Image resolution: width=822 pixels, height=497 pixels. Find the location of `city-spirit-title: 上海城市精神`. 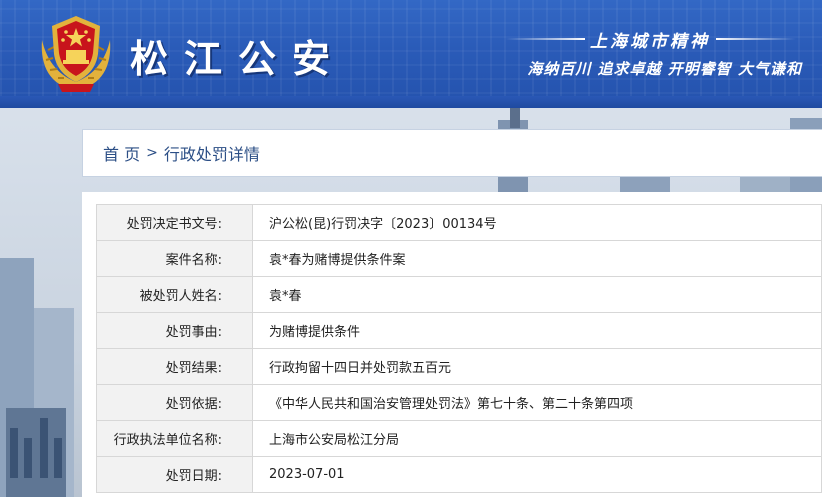

city-spirit-title: 上海城市精神 is located at coordinates (650, 42).